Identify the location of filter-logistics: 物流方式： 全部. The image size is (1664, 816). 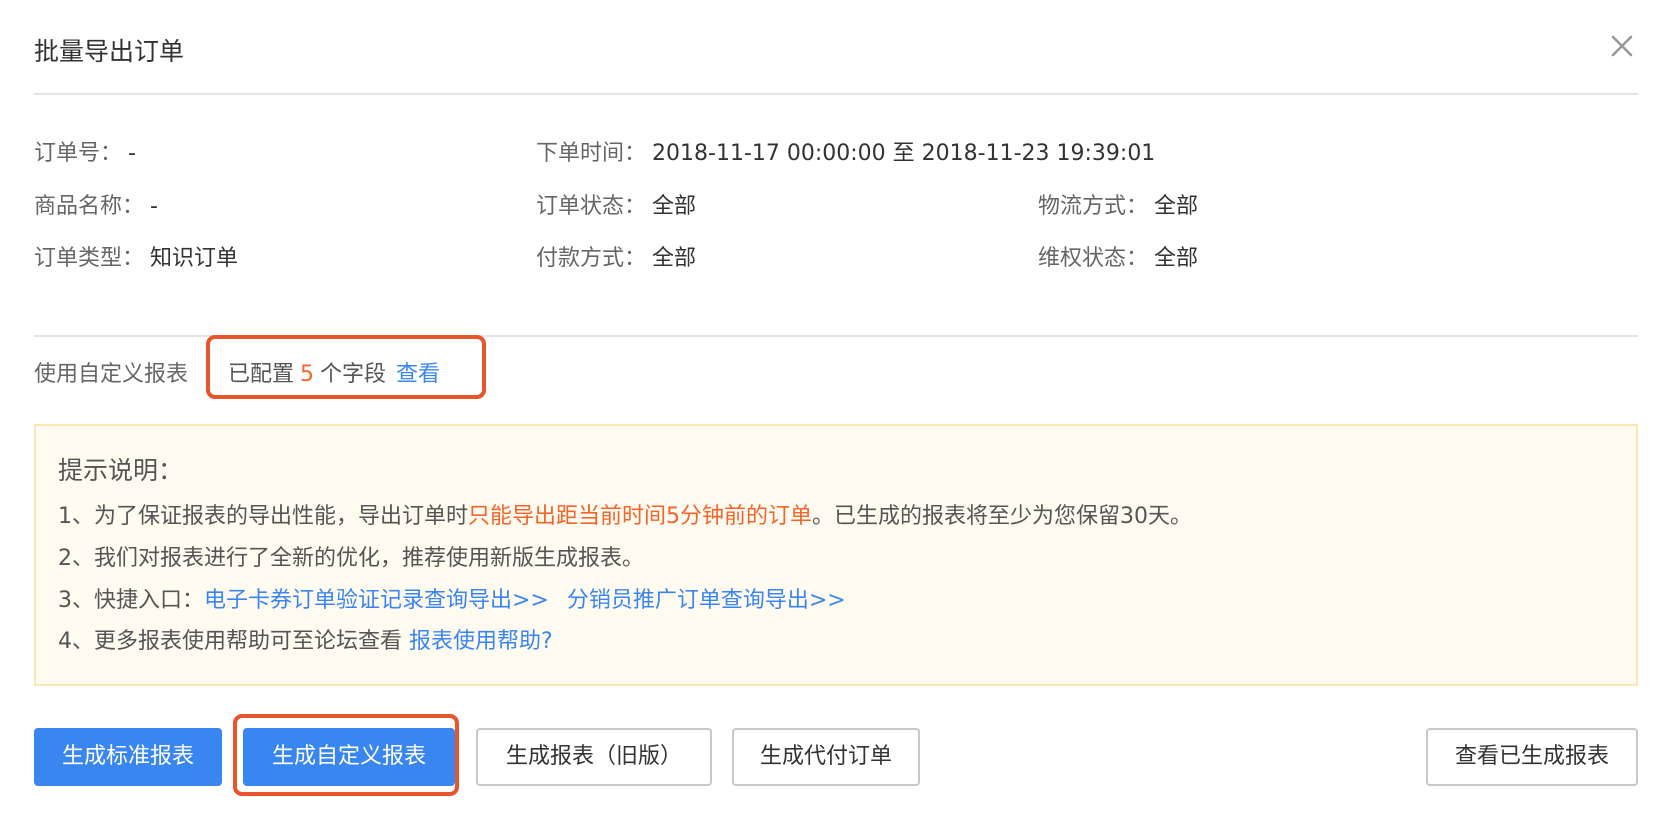
(1118, 207).